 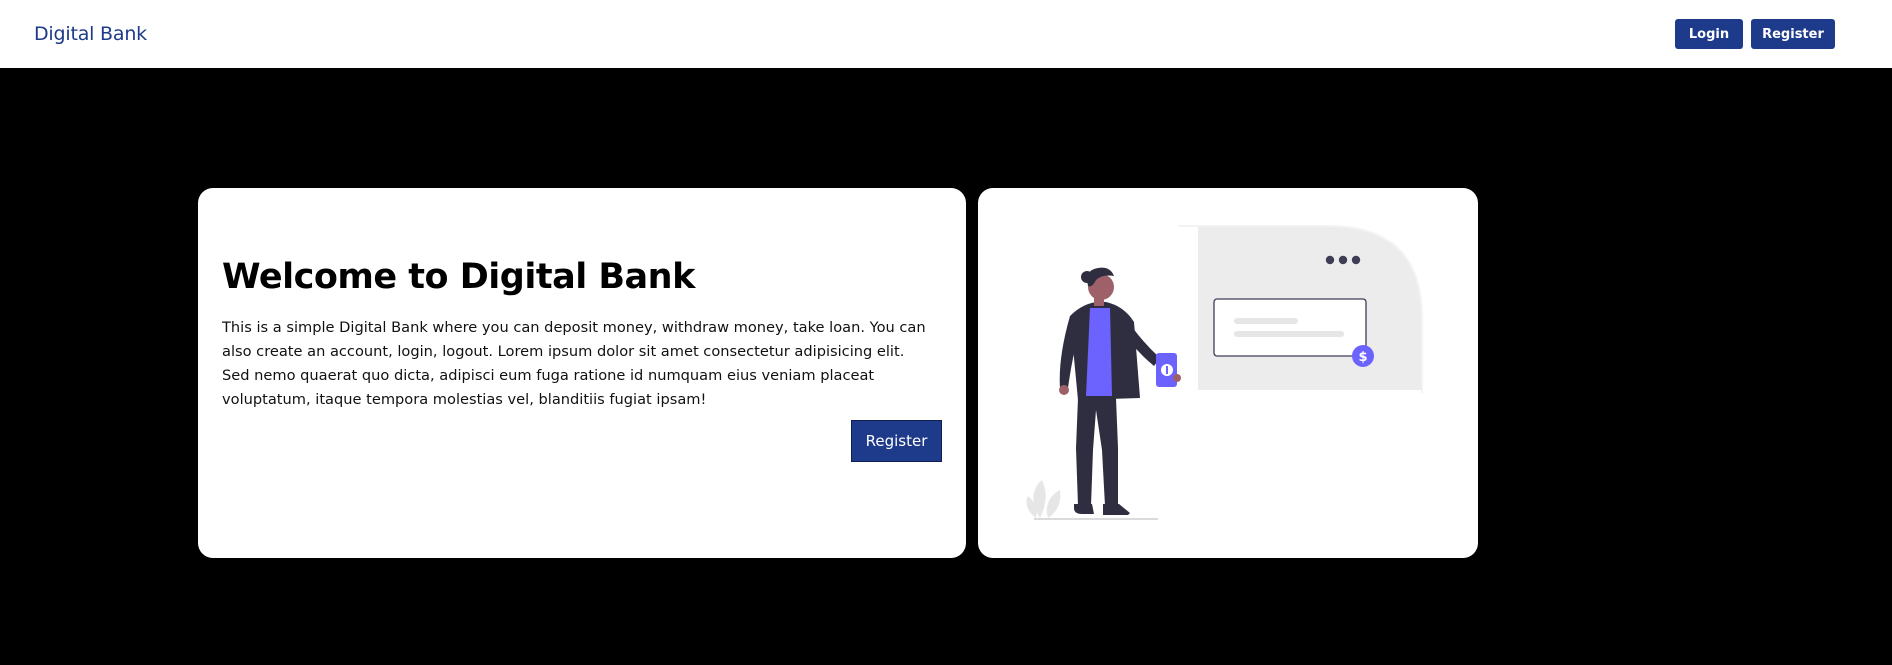 What do you see at coordinates (1343, 260) in the screenshot?
I see `more-dots-icon` at bounding box center [1343, 260].